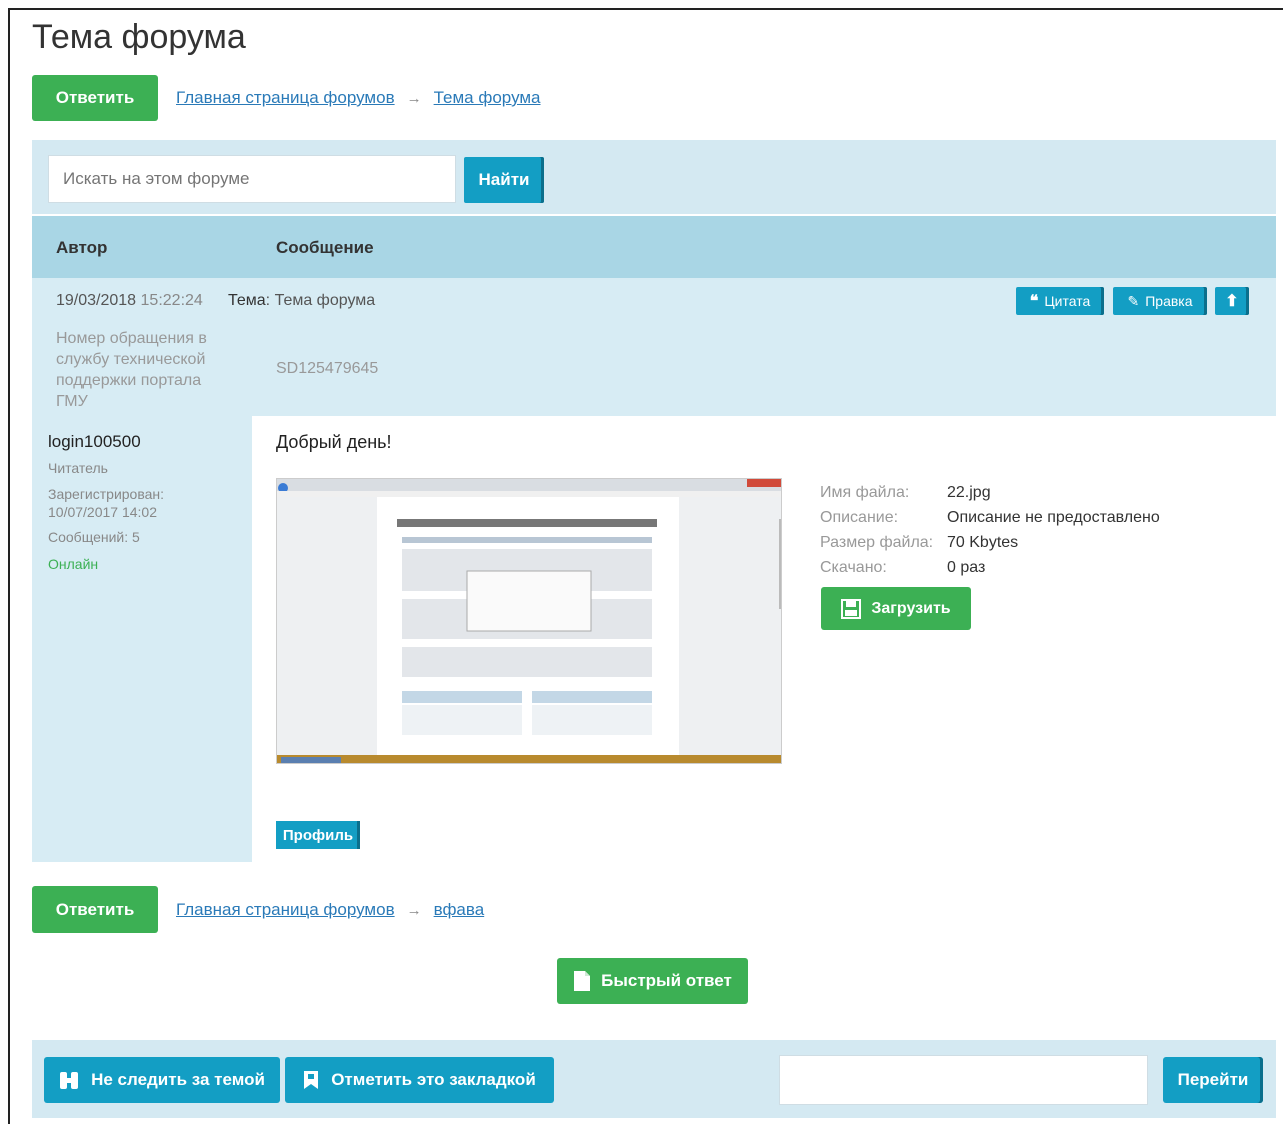  Describe the element at coordinates (865, 492) in the screenshot. I see `file-name-label: Имя файла:` at that location.